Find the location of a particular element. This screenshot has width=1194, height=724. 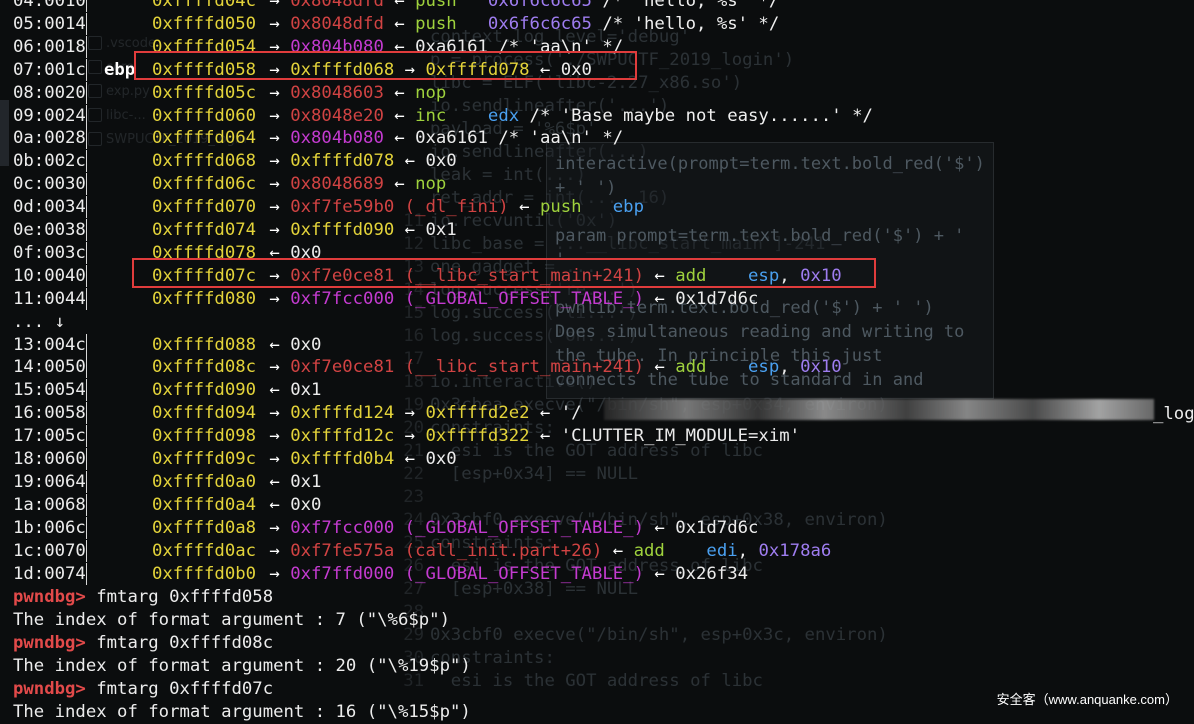

chain-stk: 0xffffd078 is located at coordinates (342, 161).